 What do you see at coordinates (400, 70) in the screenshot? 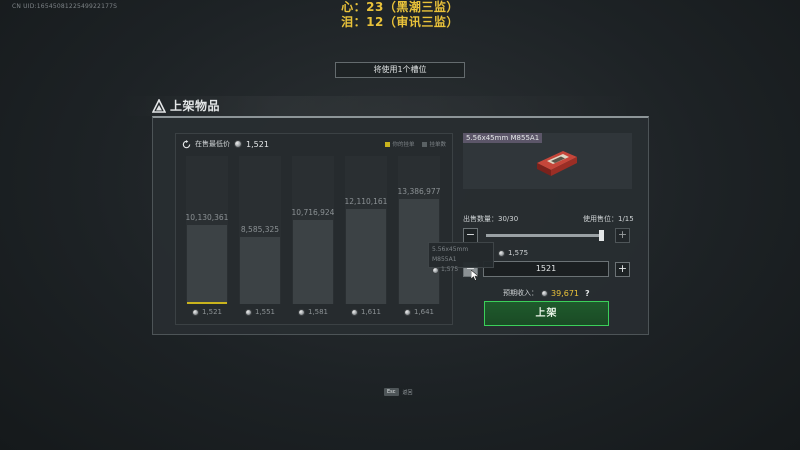
I see `slot-usage-banner: 将使用1个槽位` at bounding box center [400, 70].